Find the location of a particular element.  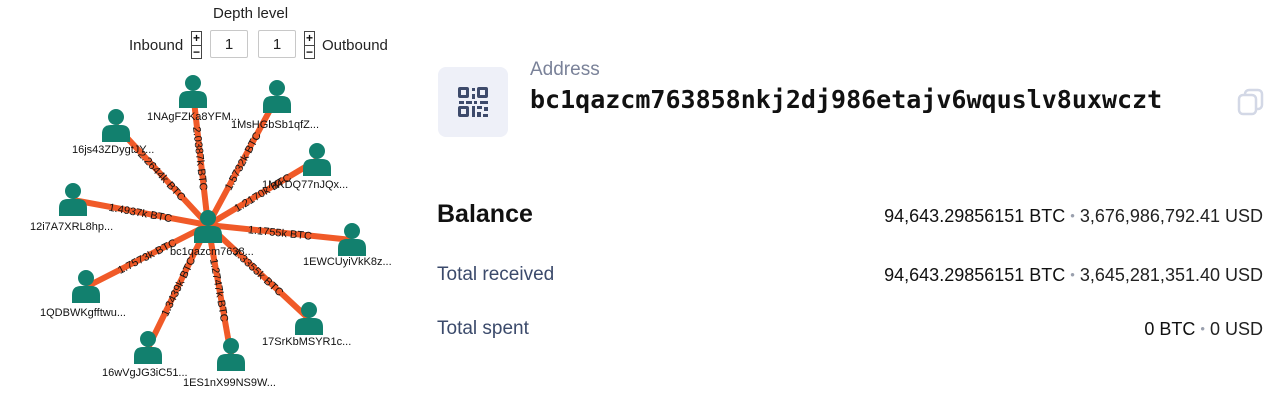

total-received-btc: 94,643.29856151 BTC is located at coordinates (975, 275).